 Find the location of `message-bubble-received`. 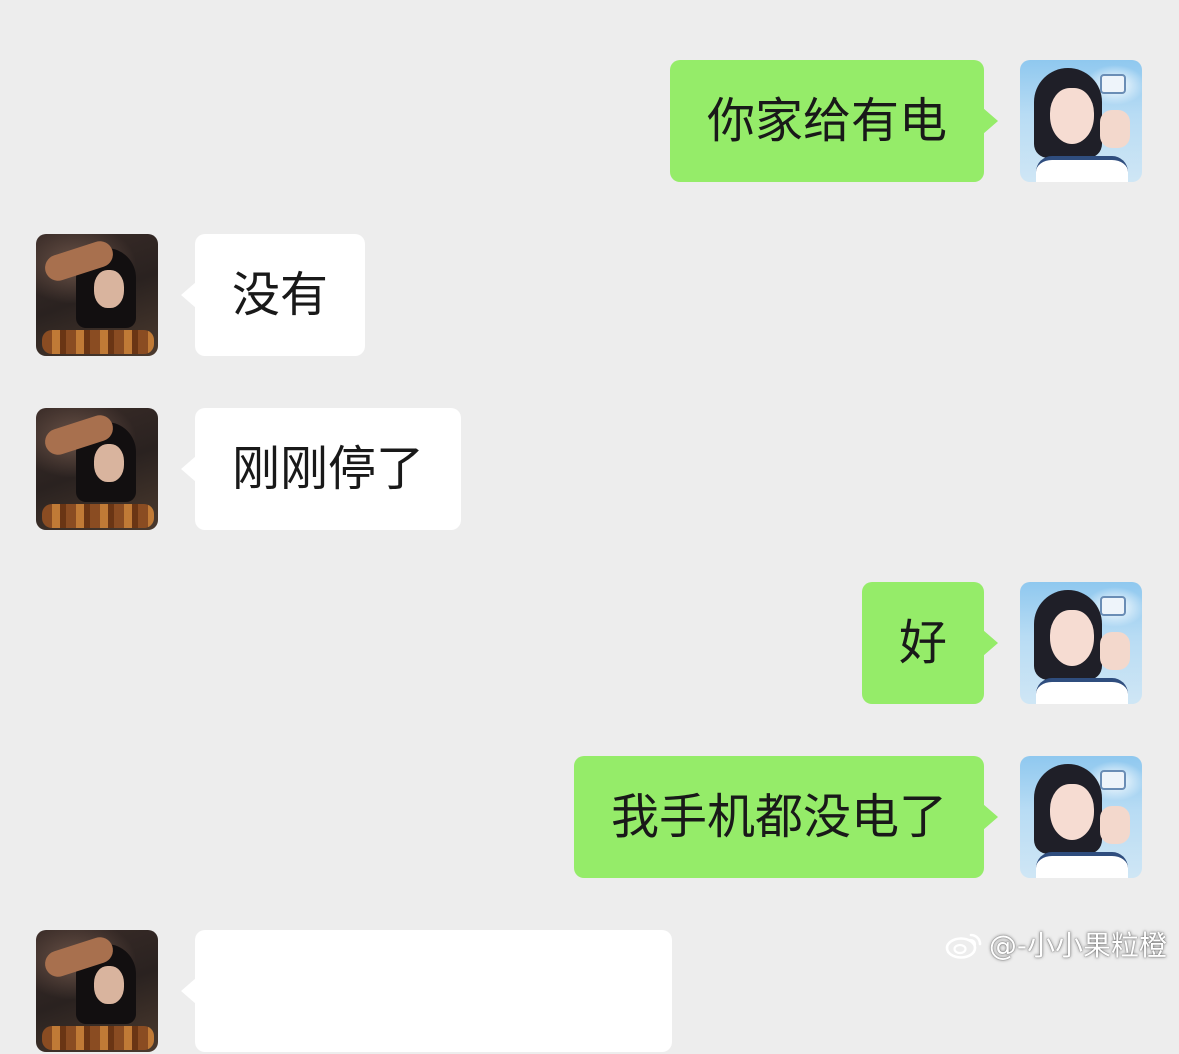

message-bubble-received is located at coordinates (426, 991).